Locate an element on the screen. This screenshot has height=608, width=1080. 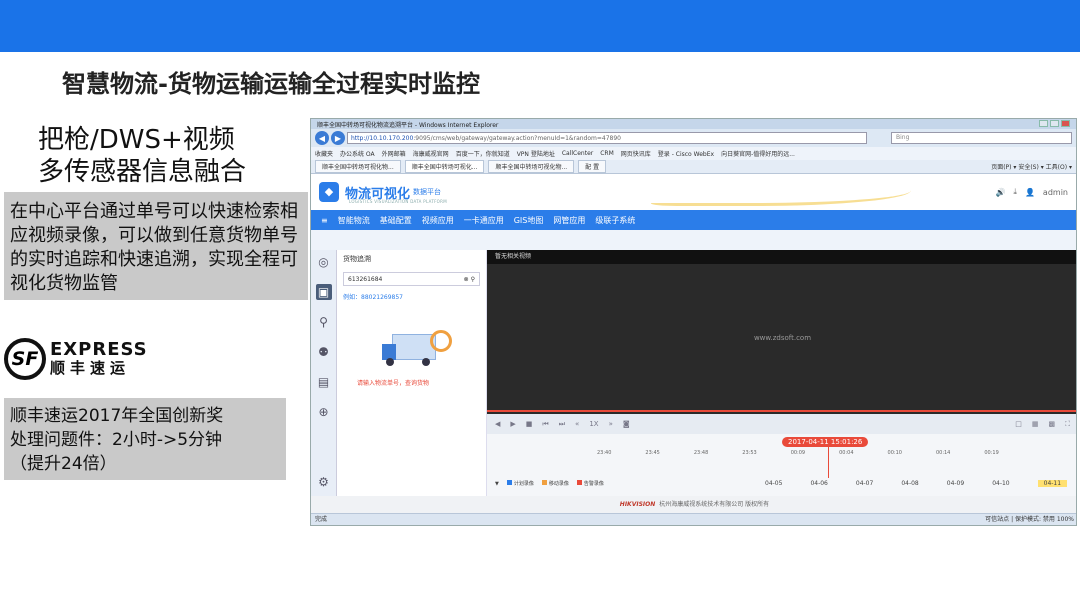
magnifier-icon is located at coordinates (441, 341).